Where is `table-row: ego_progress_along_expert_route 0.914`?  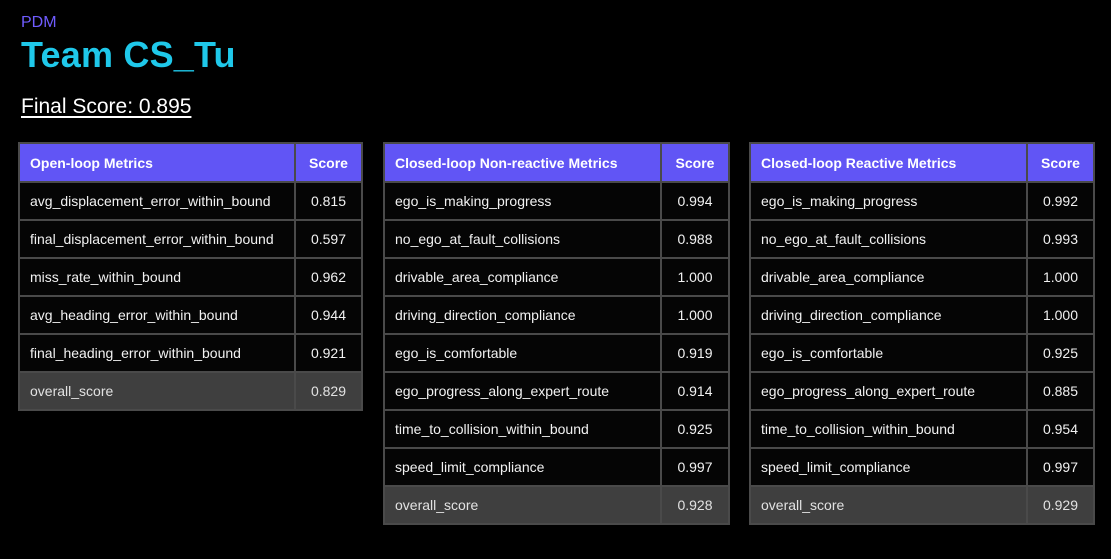
table-row: ego_progress_along_expert_route 0.914 is located at coordinates (556, 391).